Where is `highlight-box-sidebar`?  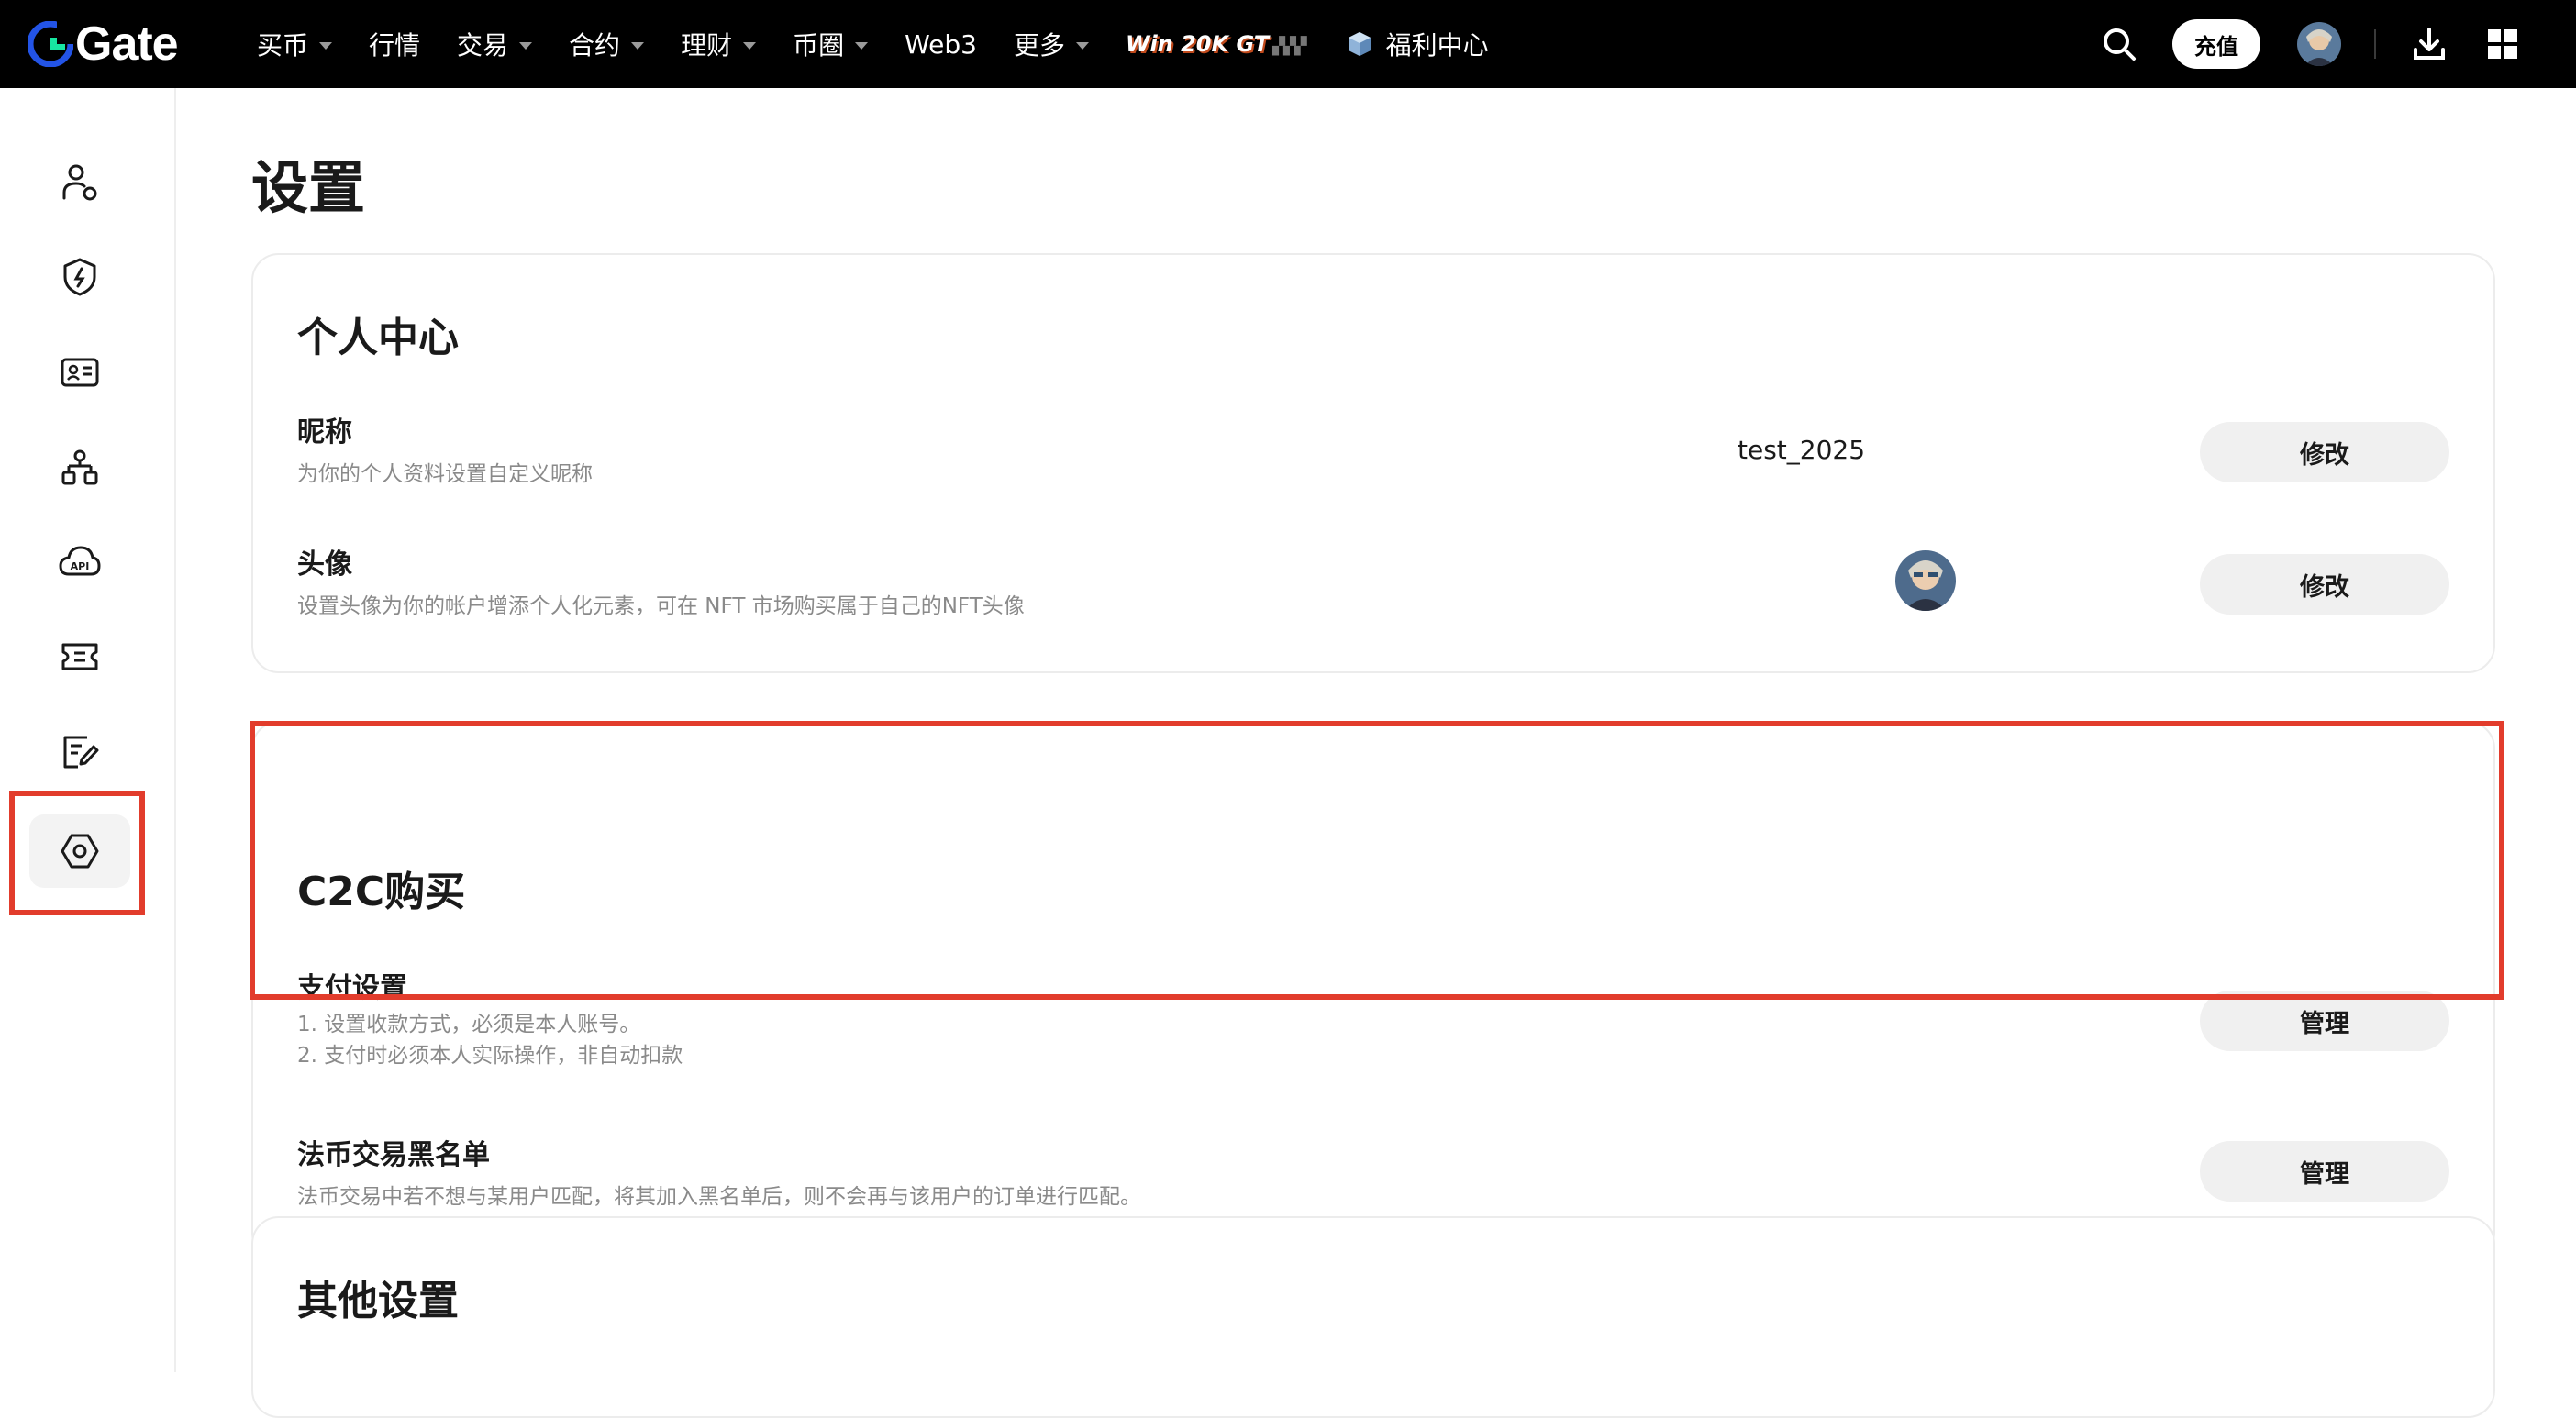
highlight-box-sidebar is located at coordinates (77, 853).